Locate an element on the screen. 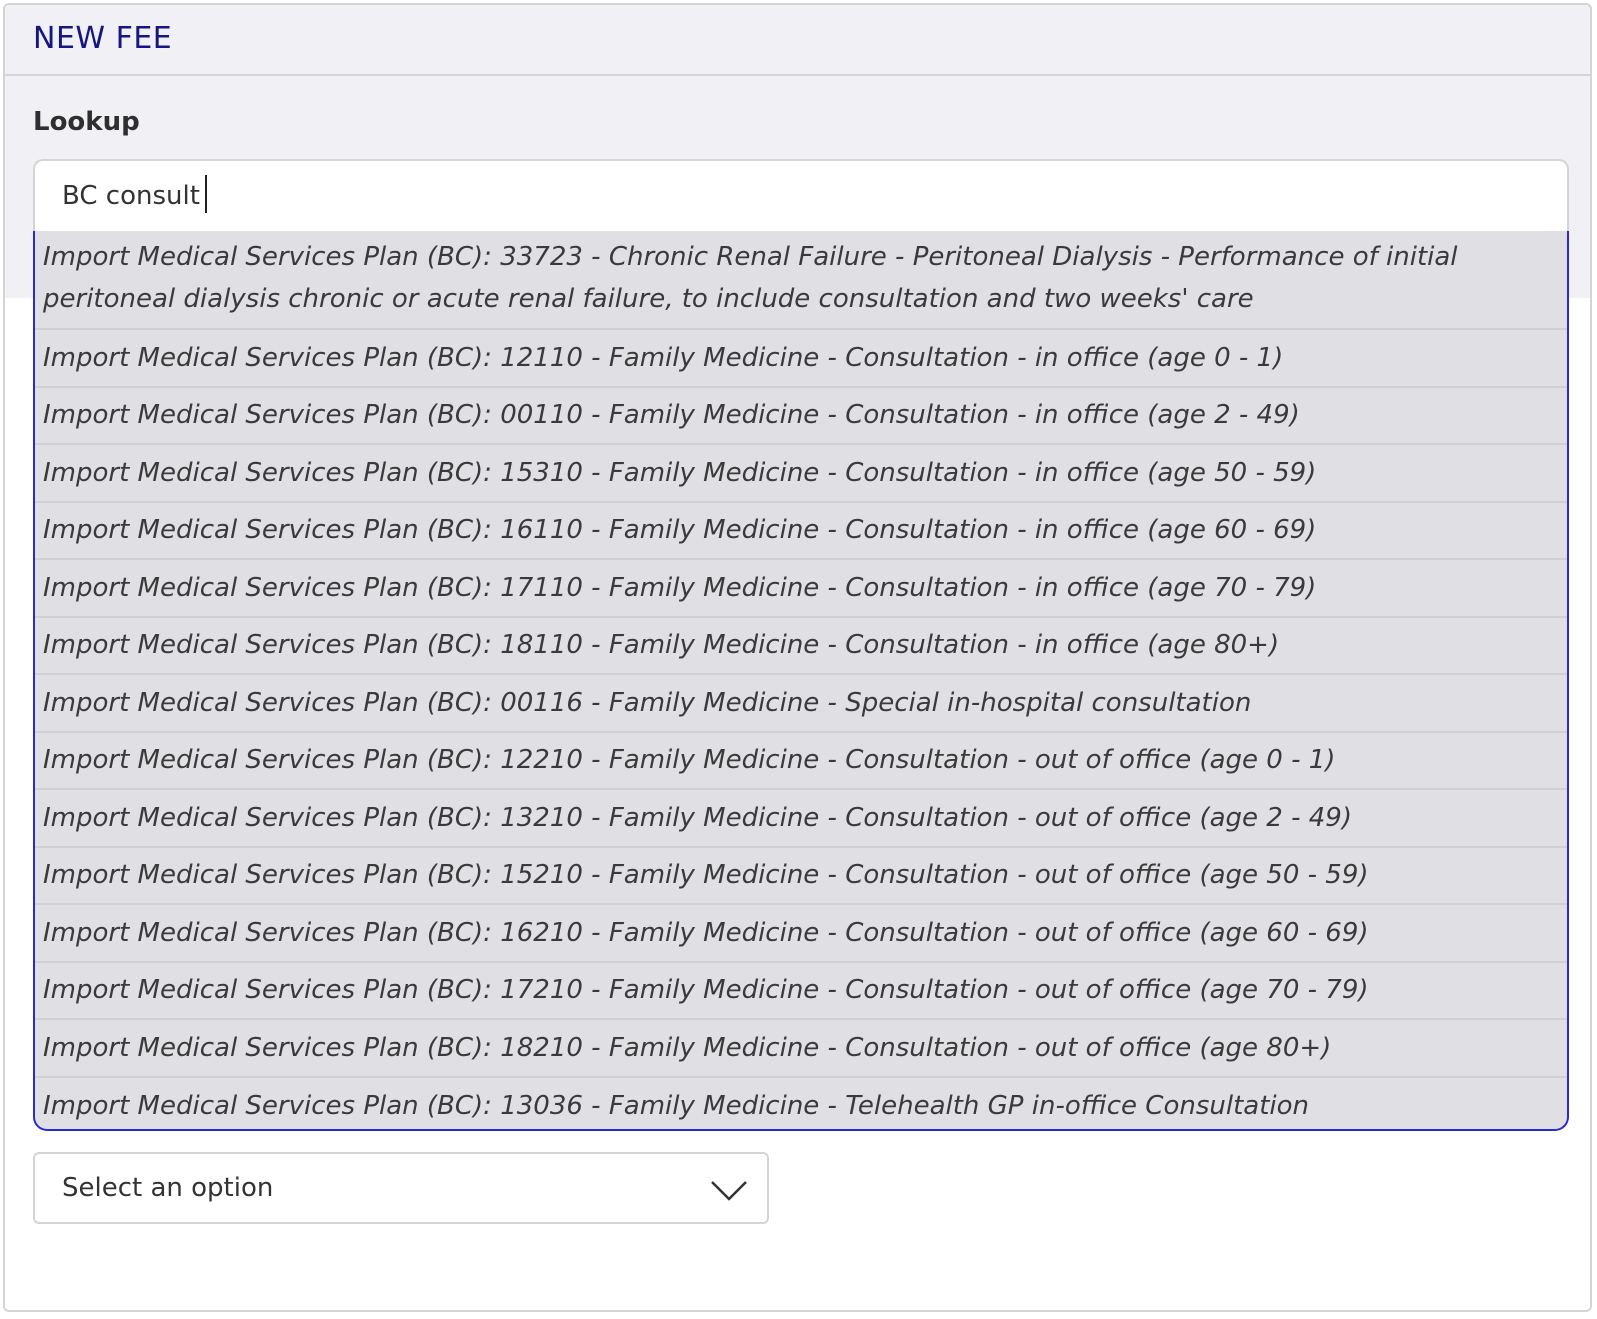 This screenshot has width=1597, height=1319. lookup-label: Lookup is located at coordinates (86, 122).